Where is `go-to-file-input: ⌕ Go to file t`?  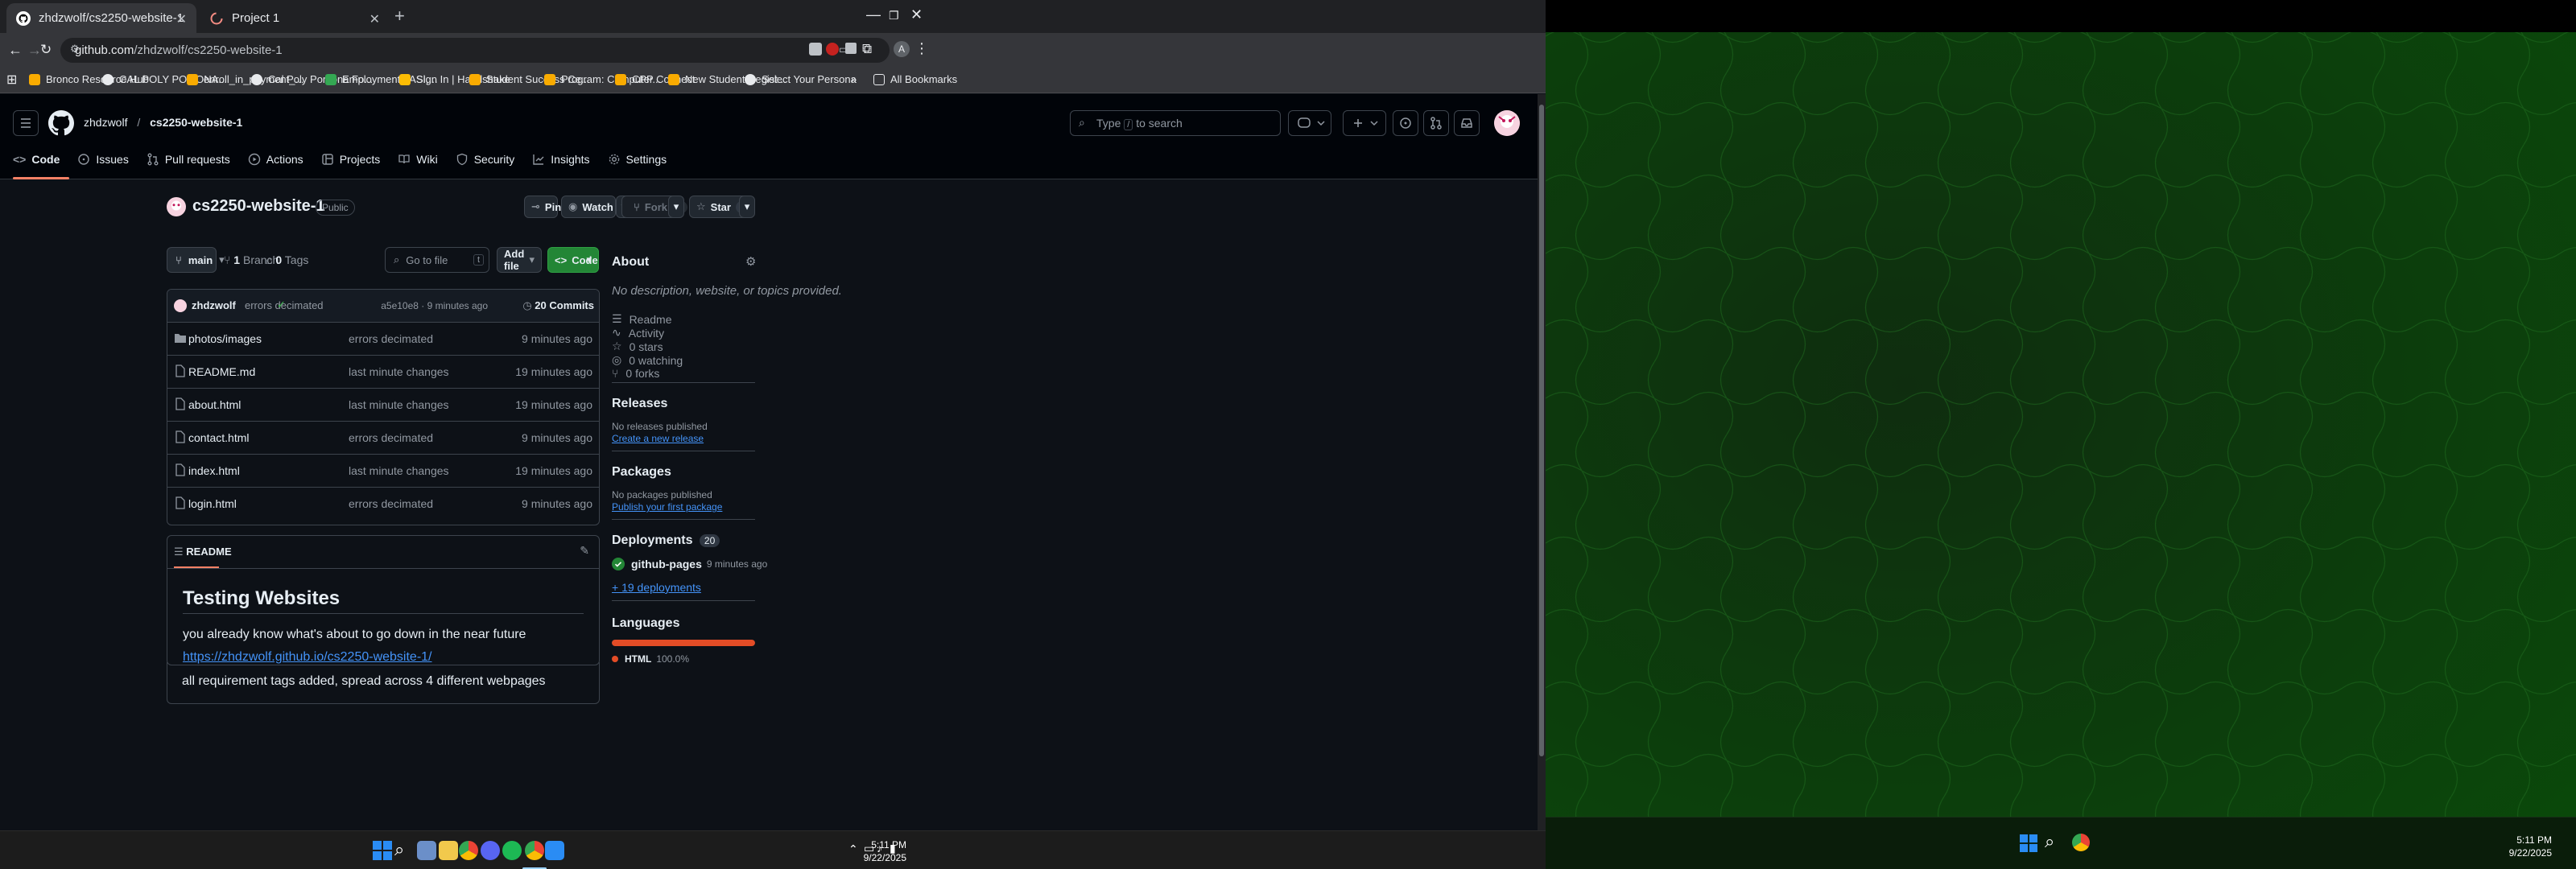 go-to-file-input: ⌕ Go to file t is located at coordinates (437, 260).